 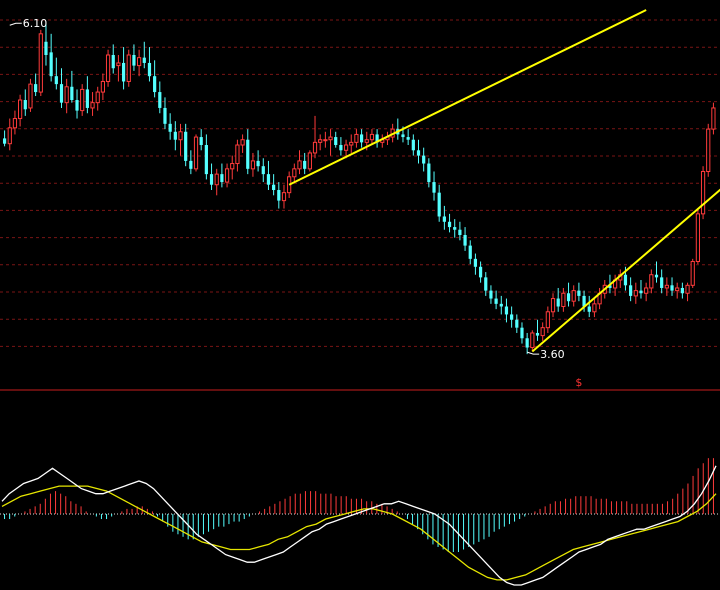 I want to click on annotation-pointer, so click(x=15, y=24).